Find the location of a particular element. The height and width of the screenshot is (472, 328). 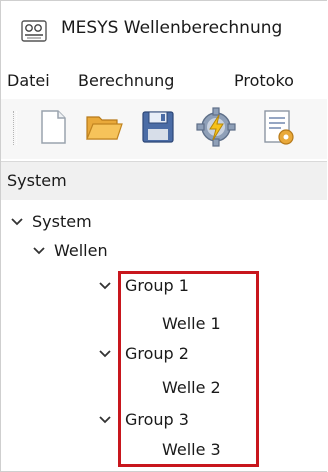

toolbar is located at coordinates (164, 129).